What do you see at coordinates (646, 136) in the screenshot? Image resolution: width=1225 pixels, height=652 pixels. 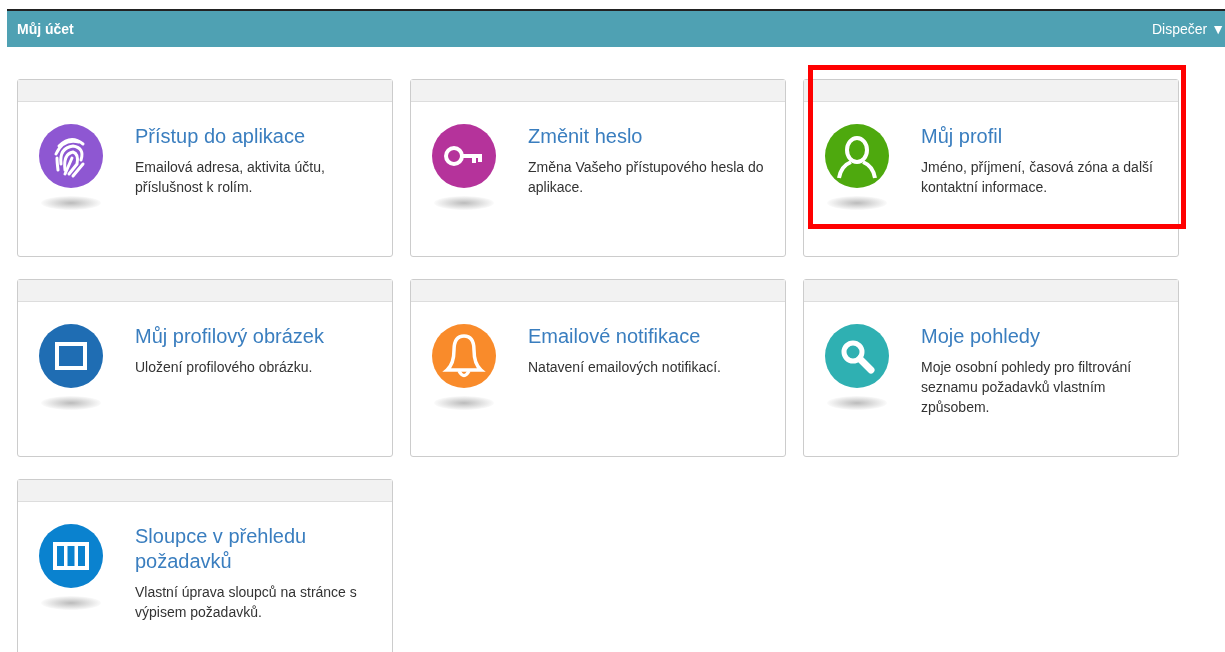 I see `card-title: Změnit heslo` at bounding box center [646, 136].